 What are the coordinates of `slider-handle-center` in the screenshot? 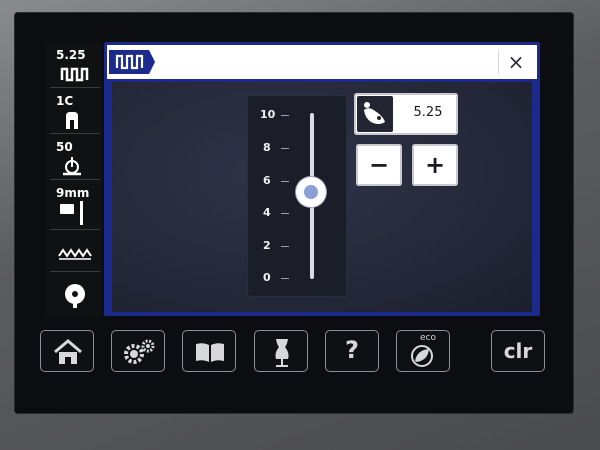 It's located at (311, 192).